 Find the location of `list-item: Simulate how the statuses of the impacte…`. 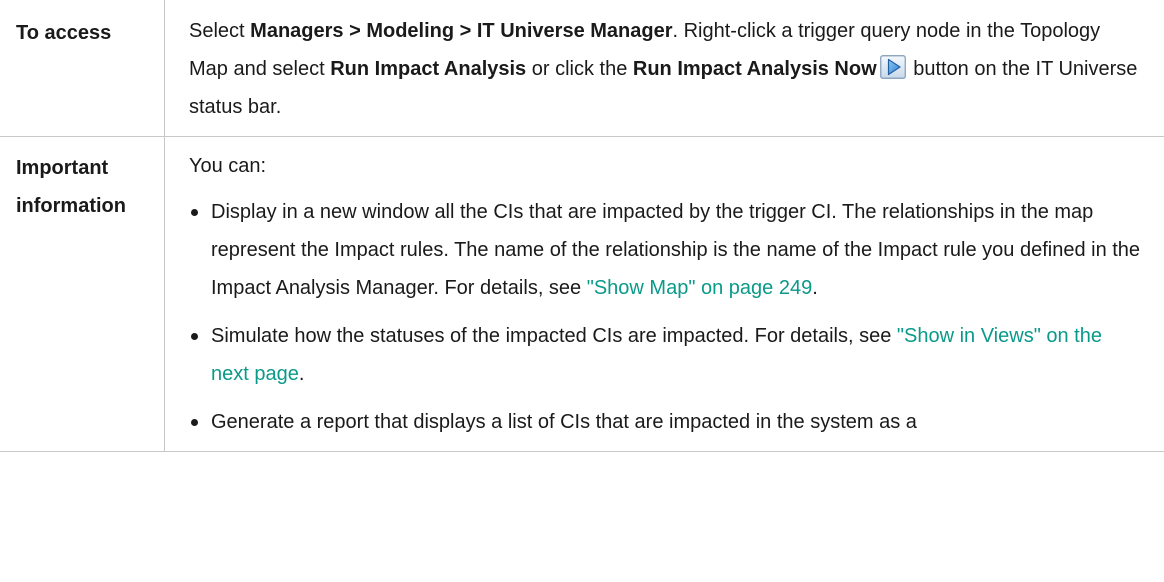

list-item: Simulate how the statuses of the impacte… is located at coordinates (666, 355).